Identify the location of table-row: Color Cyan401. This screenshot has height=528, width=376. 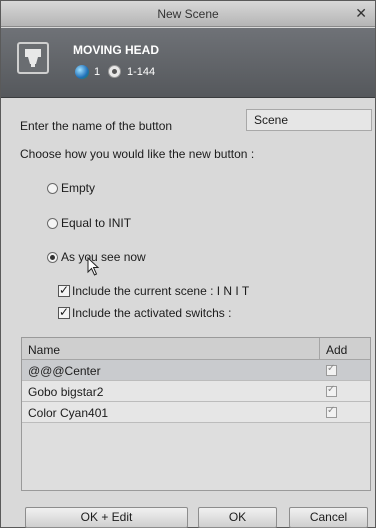
(196, 412).